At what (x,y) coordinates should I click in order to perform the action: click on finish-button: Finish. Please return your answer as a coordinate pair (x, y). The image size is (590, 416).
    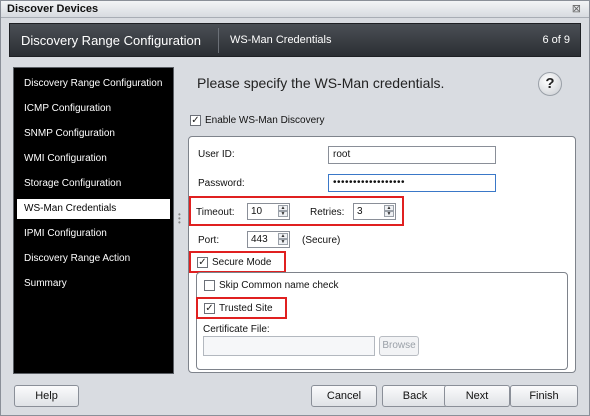
    Looking at the image, I should click on (544, 396).